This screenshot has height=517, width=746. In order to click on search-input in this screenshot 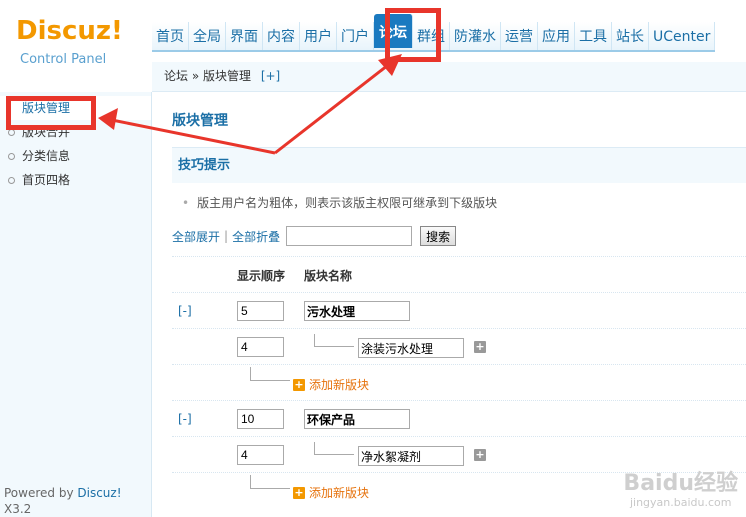, I will do `click(349, 236)`.